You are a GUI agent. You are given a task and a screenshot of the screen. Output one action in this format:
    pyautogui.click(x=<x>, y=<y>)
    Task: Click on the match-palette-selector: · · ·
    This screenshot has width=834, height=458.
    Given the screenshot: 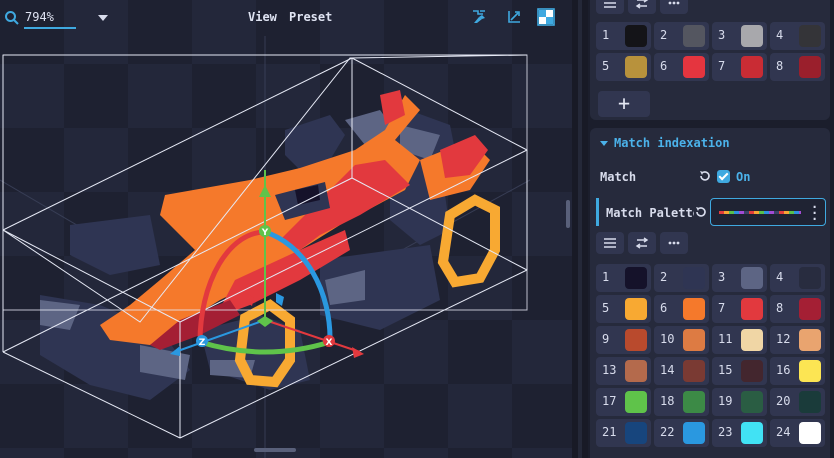 What is the action you would take?
    pyautogui.click(x=768, y=212)
    